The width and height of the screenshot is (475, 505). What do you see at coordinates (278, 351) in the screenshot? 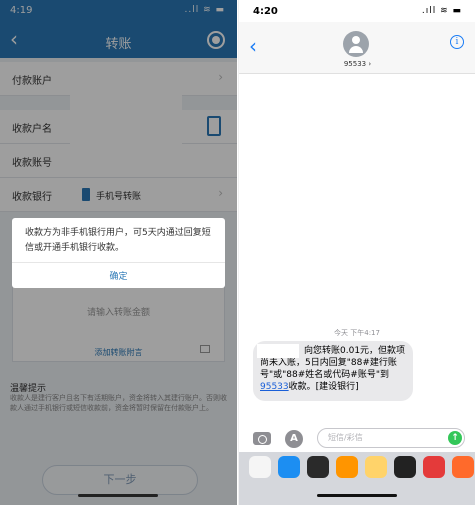
I see `redacted-area` at bounding box center [278, 351].